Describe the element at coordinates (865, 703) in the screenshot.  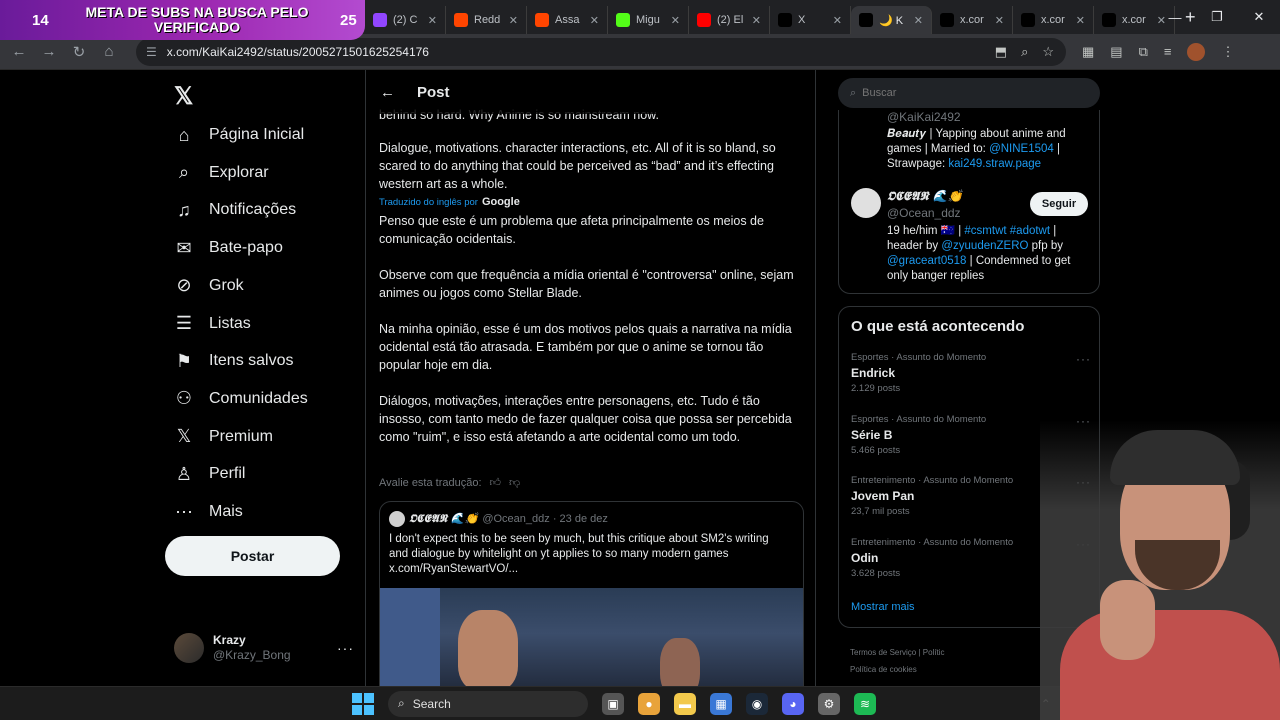
I see `spotify-icon: ≋` at that location.